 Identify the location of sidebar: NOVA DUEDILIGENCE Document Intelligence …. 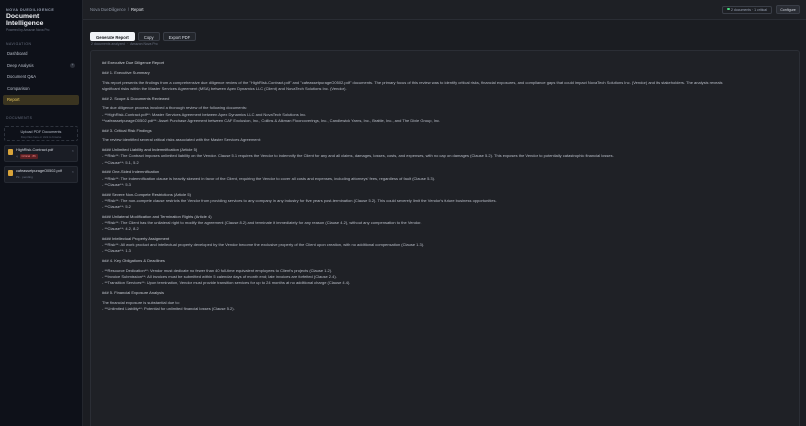
(41, 213).